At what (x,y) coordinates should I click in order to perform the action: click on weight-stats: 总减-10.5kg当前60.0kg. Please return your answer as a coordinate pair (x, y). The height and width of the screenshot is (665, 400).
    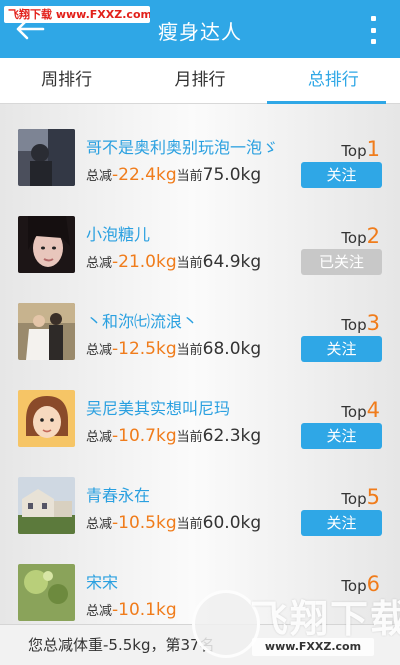
    Looking at the image, I should click on (173, 523).